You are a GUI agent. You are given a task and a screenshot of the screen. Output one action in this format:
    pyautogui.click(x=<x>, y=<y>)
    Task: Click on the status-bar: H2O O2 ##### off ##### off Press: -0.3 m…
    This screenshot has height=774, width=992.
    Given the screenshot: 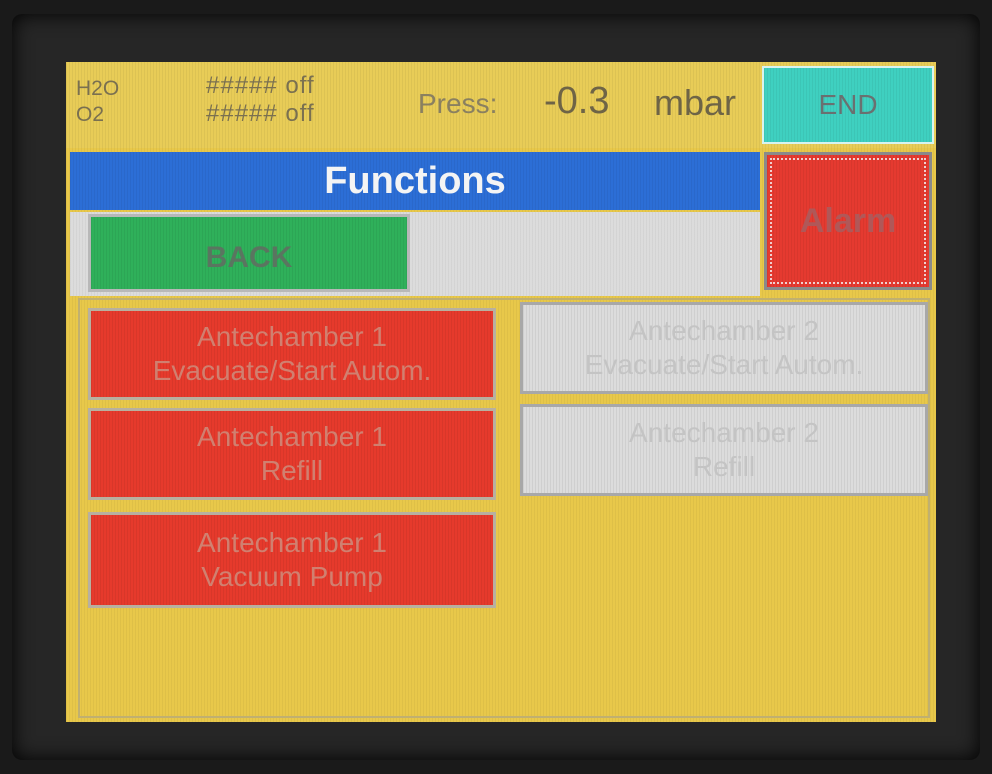 What is the action you would take?
    pyautogui.click(x=501, y=105)
    